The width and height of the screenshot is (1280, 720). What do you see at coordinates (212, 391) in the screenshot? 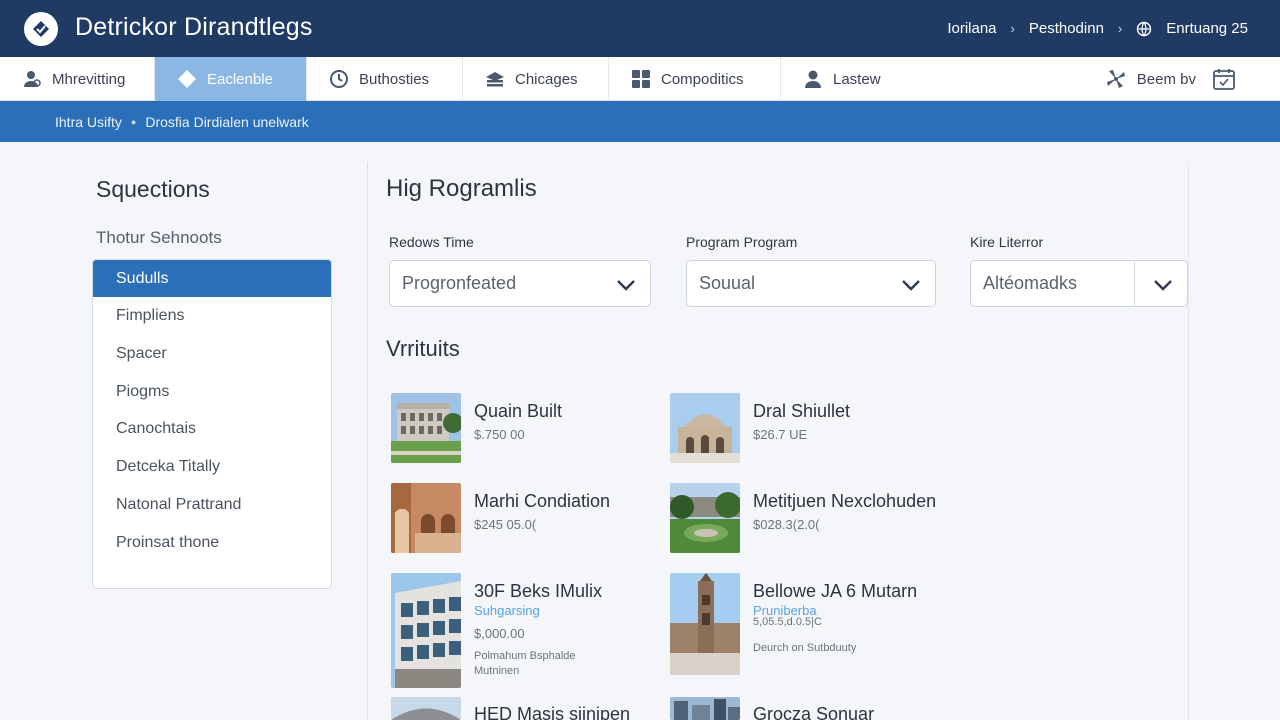
I see `sidebar-item-piogms: Piogms` at bounding box center [212, 391].